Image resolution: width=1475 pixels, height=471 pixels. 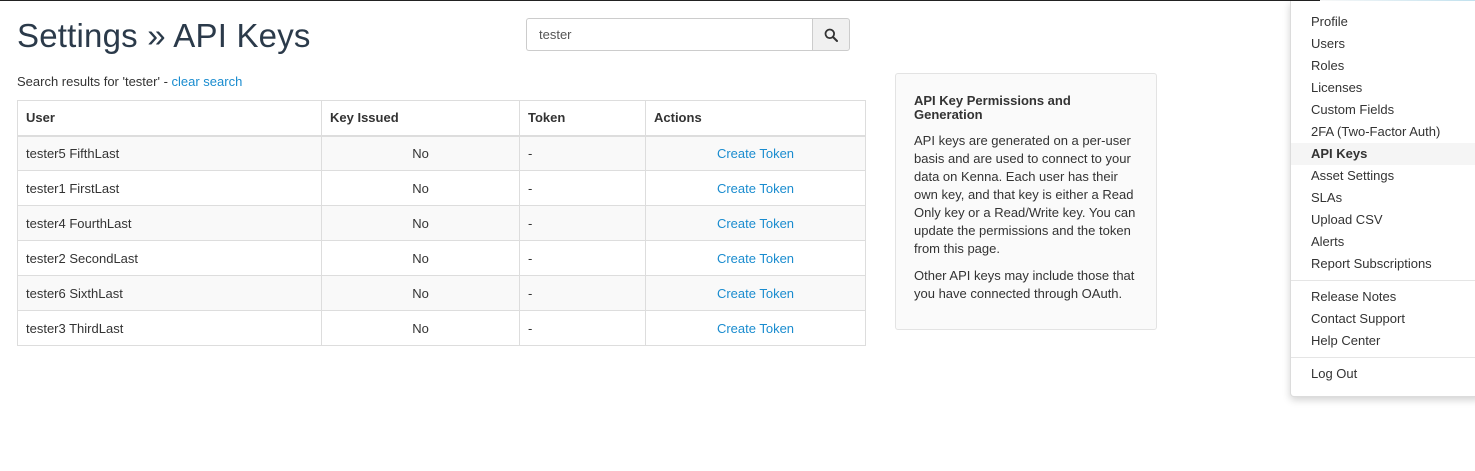 I want to click on menu-item-2fa: 2FA (Two-Factor Auth), so click(x=1383, y=132).